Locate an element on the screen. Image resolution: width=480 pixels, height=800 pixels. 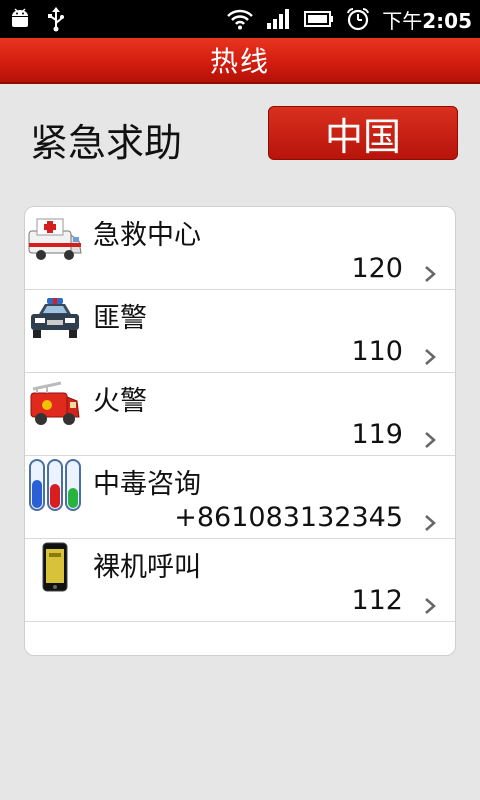
fire-truck-icon is located at coordinates (55, 403).